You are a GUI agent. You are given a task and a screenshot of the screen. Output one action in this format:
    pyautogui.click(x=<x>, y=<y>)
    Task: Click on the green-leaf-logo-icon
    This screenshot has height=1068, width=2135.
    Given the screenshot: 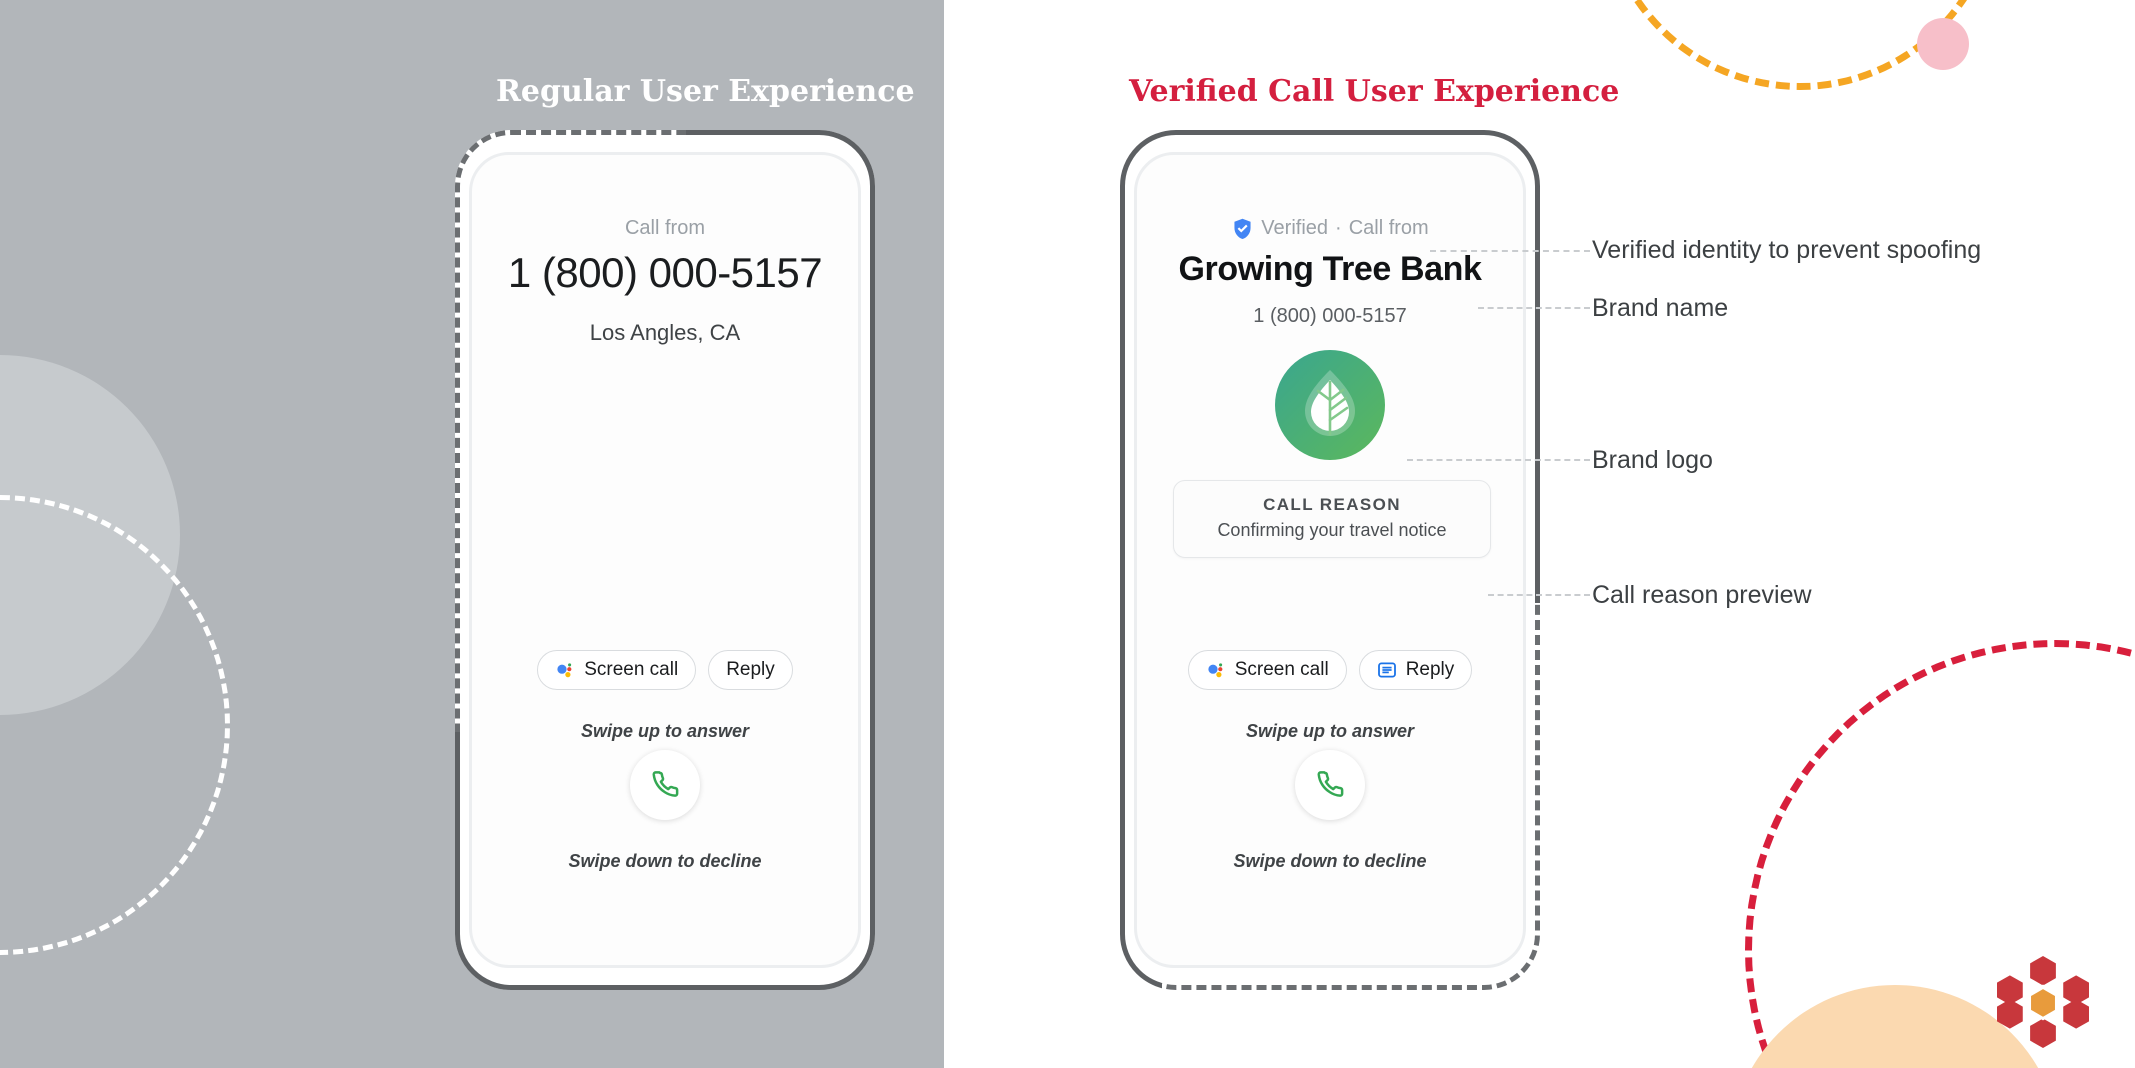 What is the action you would take?
    pyautogui.click(x=1330, y=405)
    